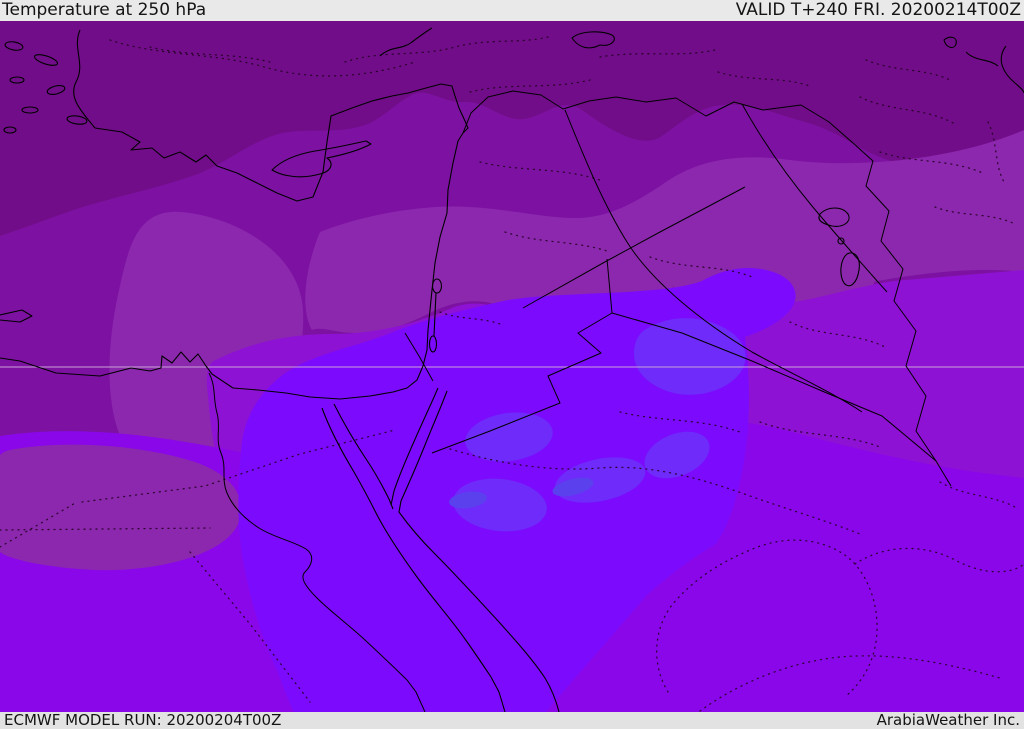 The image size is (1024, 729). Describe the element at coordinates (143, 720) in the screenshot. I see `model-run-label: ECMWF MODEL RUN: 20200204T00Z` at that location.